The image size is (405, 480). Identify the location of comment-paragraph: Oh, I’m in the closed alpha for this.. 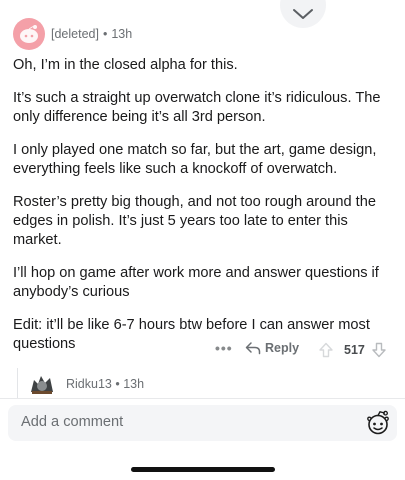
(125, 65).